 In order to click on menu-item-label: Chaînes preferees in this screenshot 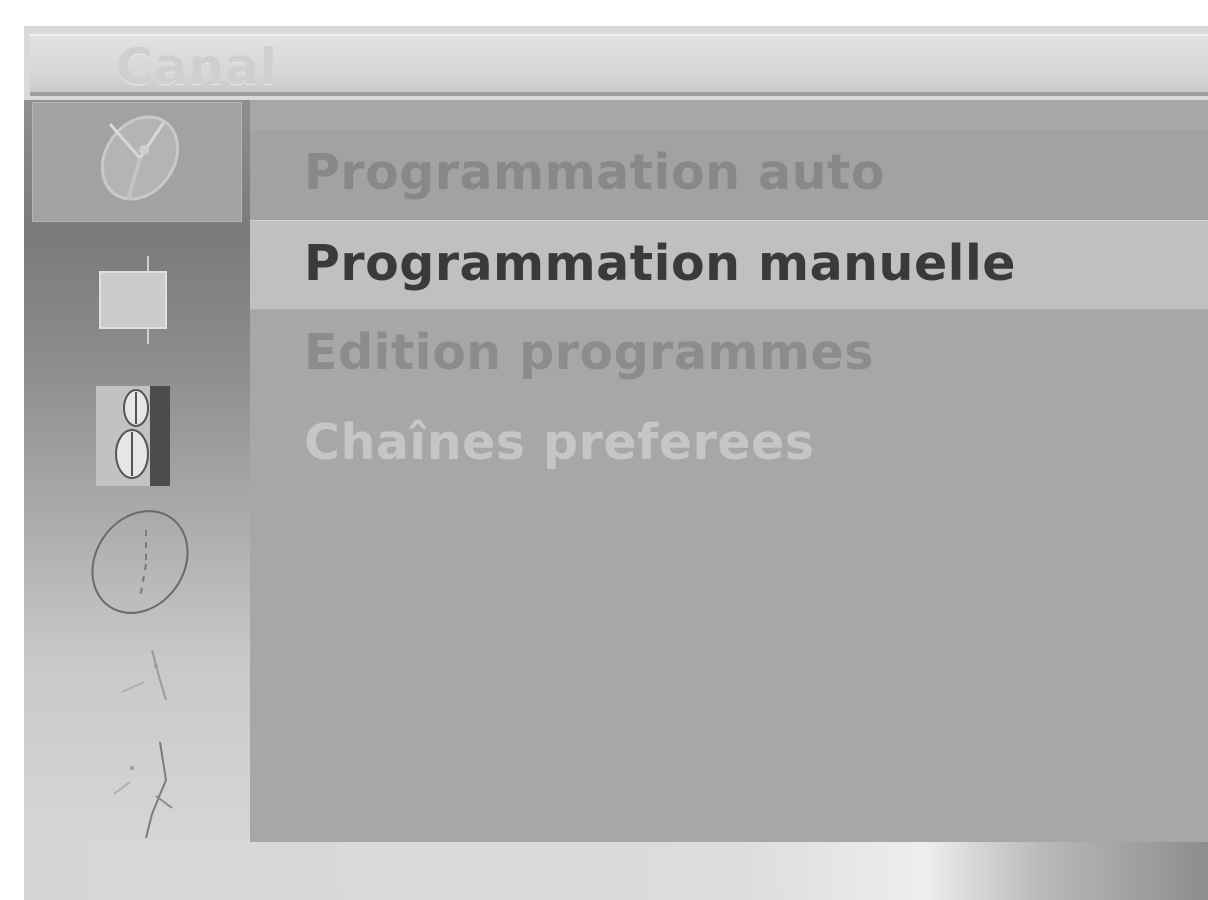, I will do `click(559, 442)`.